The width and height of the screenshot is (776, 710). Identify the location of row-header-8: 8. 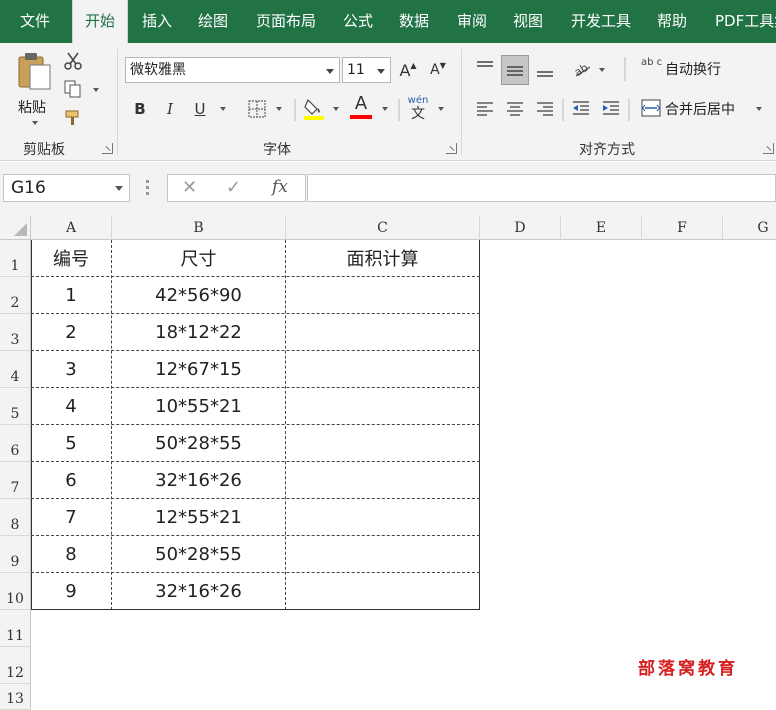
(15, 517).